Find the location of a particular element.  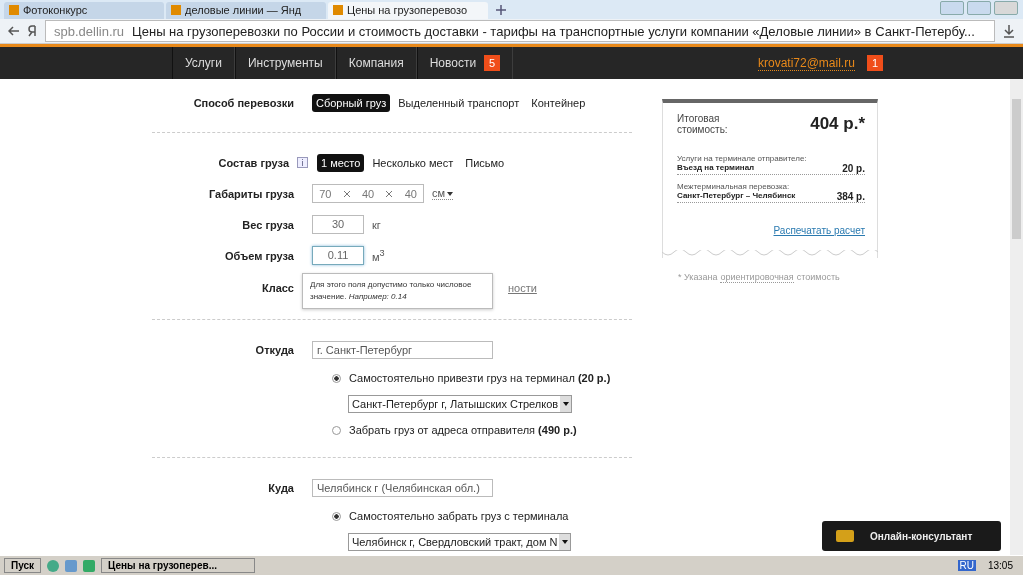

field-label: Способ перевозки is located at coordinates (243, 102).